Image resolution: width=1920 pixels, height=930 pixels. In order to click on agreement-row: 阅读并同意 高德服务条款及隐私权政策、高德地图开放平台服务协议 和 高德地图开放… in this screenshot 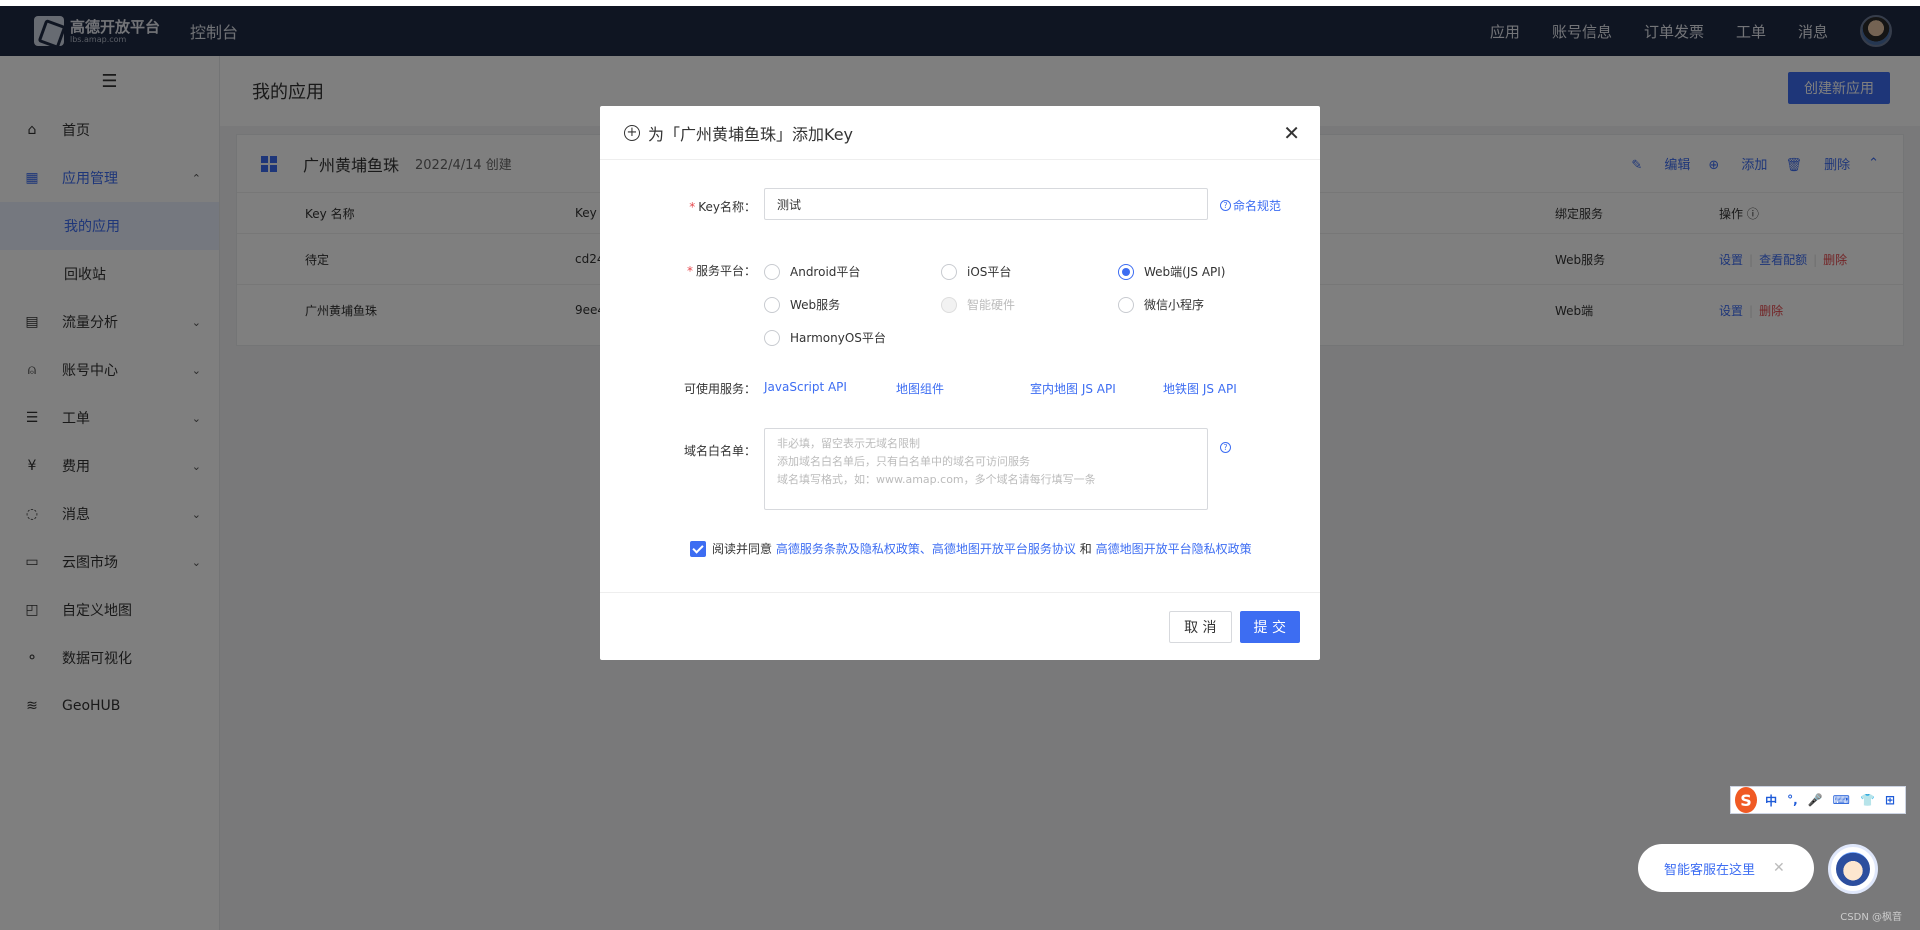, I will do `click(971, 548)`.